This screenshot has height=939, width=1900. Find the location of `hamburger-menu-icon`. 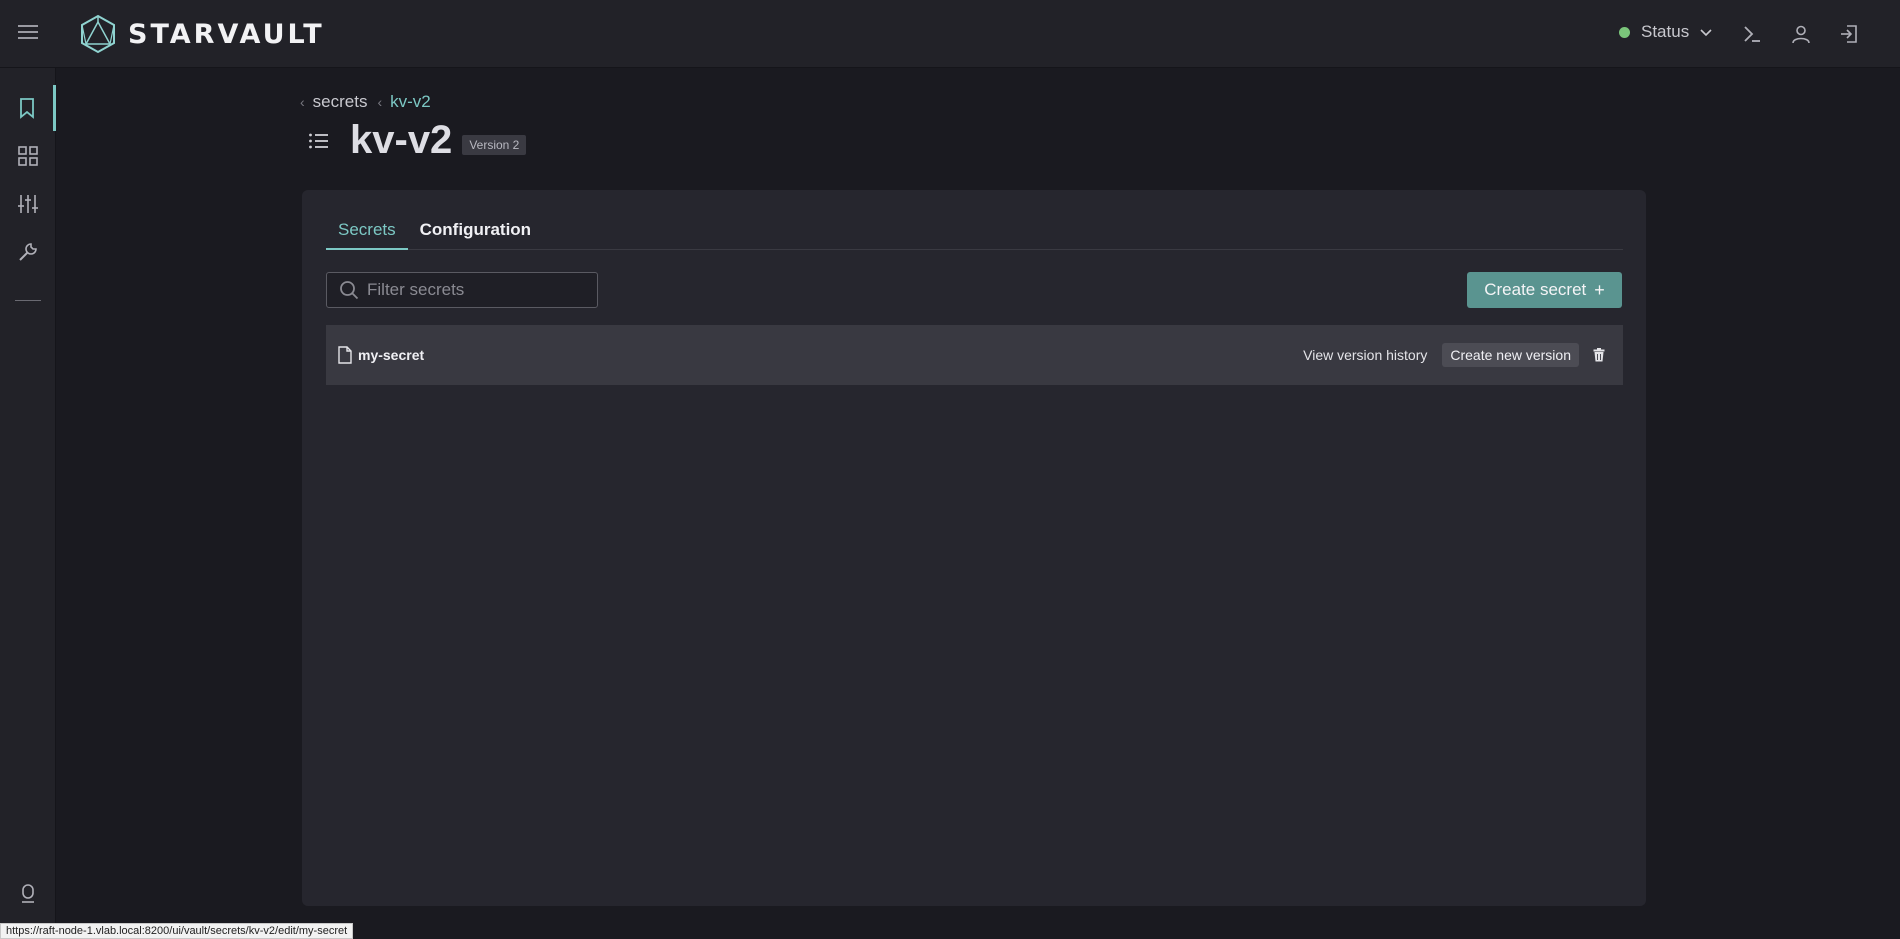

hamburger-menu-icon is located at coordinates (28, 34).